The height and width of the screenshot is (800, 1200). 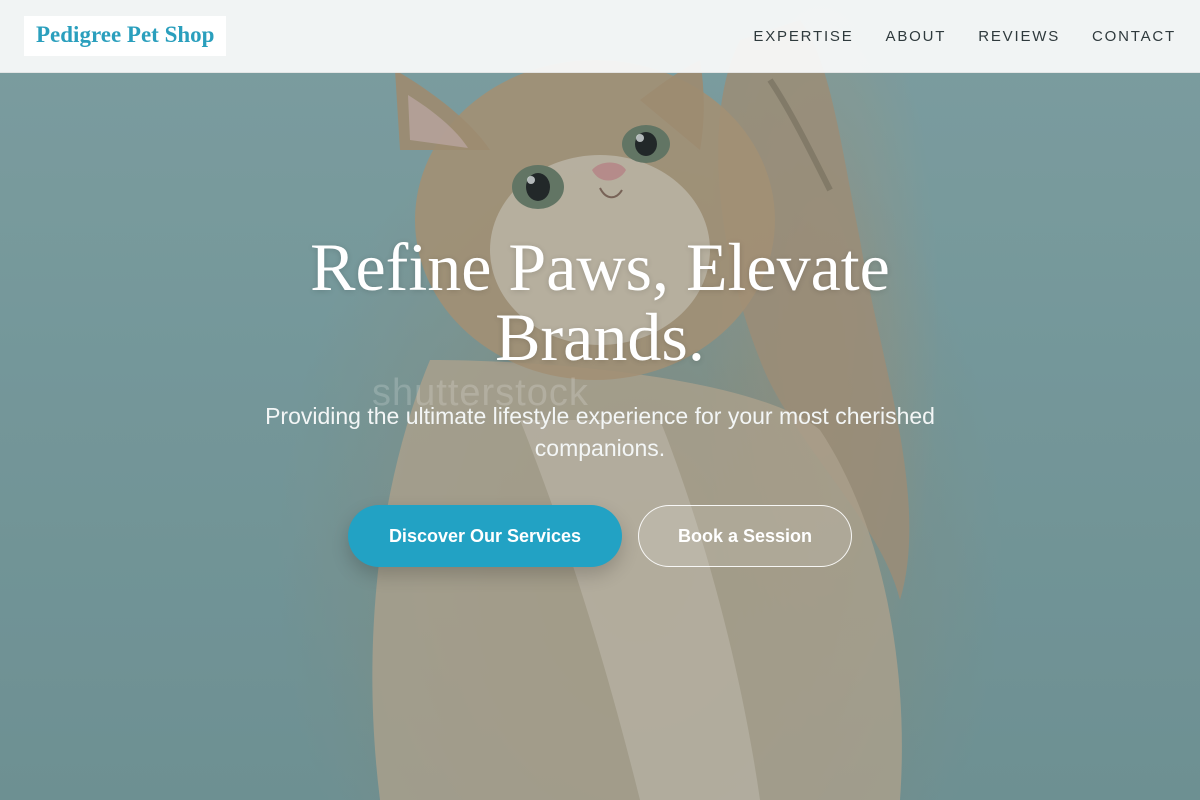 I want to click on nav-link-about: ABOUT, so click(x=916, y=36).